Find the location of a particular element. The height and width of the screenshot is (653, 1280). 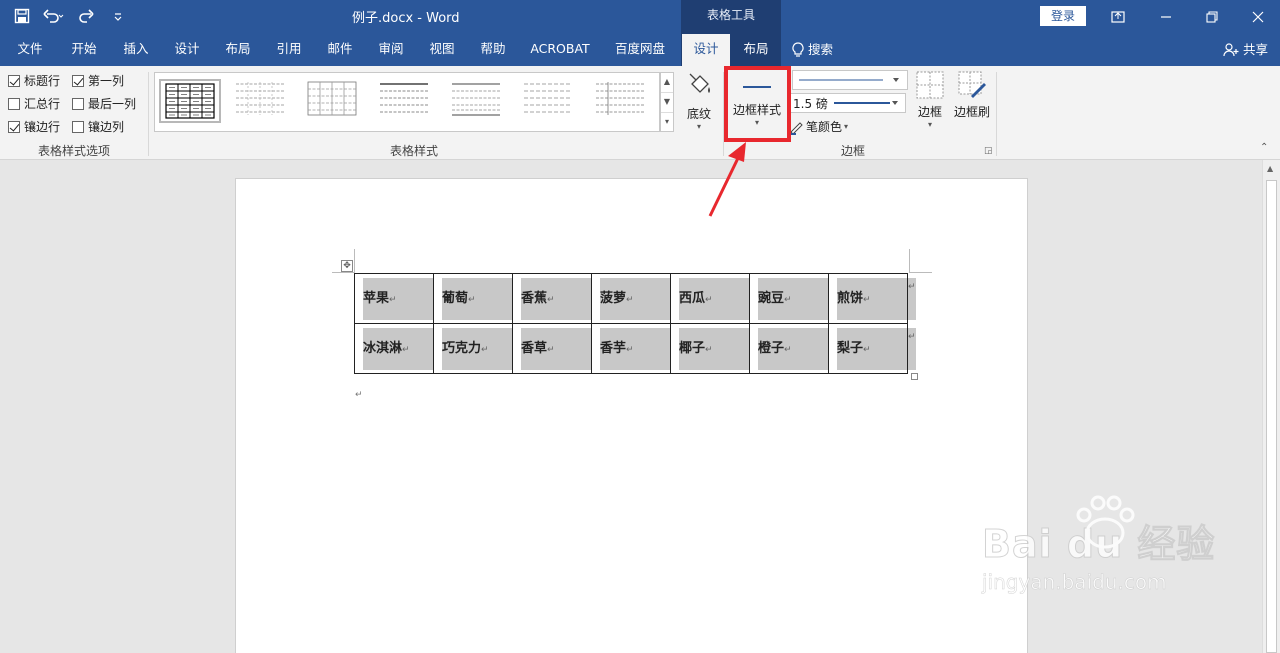

customize-icon is located at coordinates (118, 17).